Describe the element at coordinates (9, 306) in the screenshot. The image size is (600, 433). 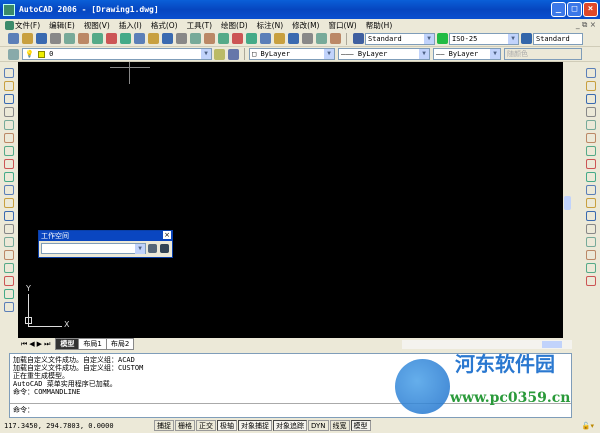
I see `mtext-icon` at that location.